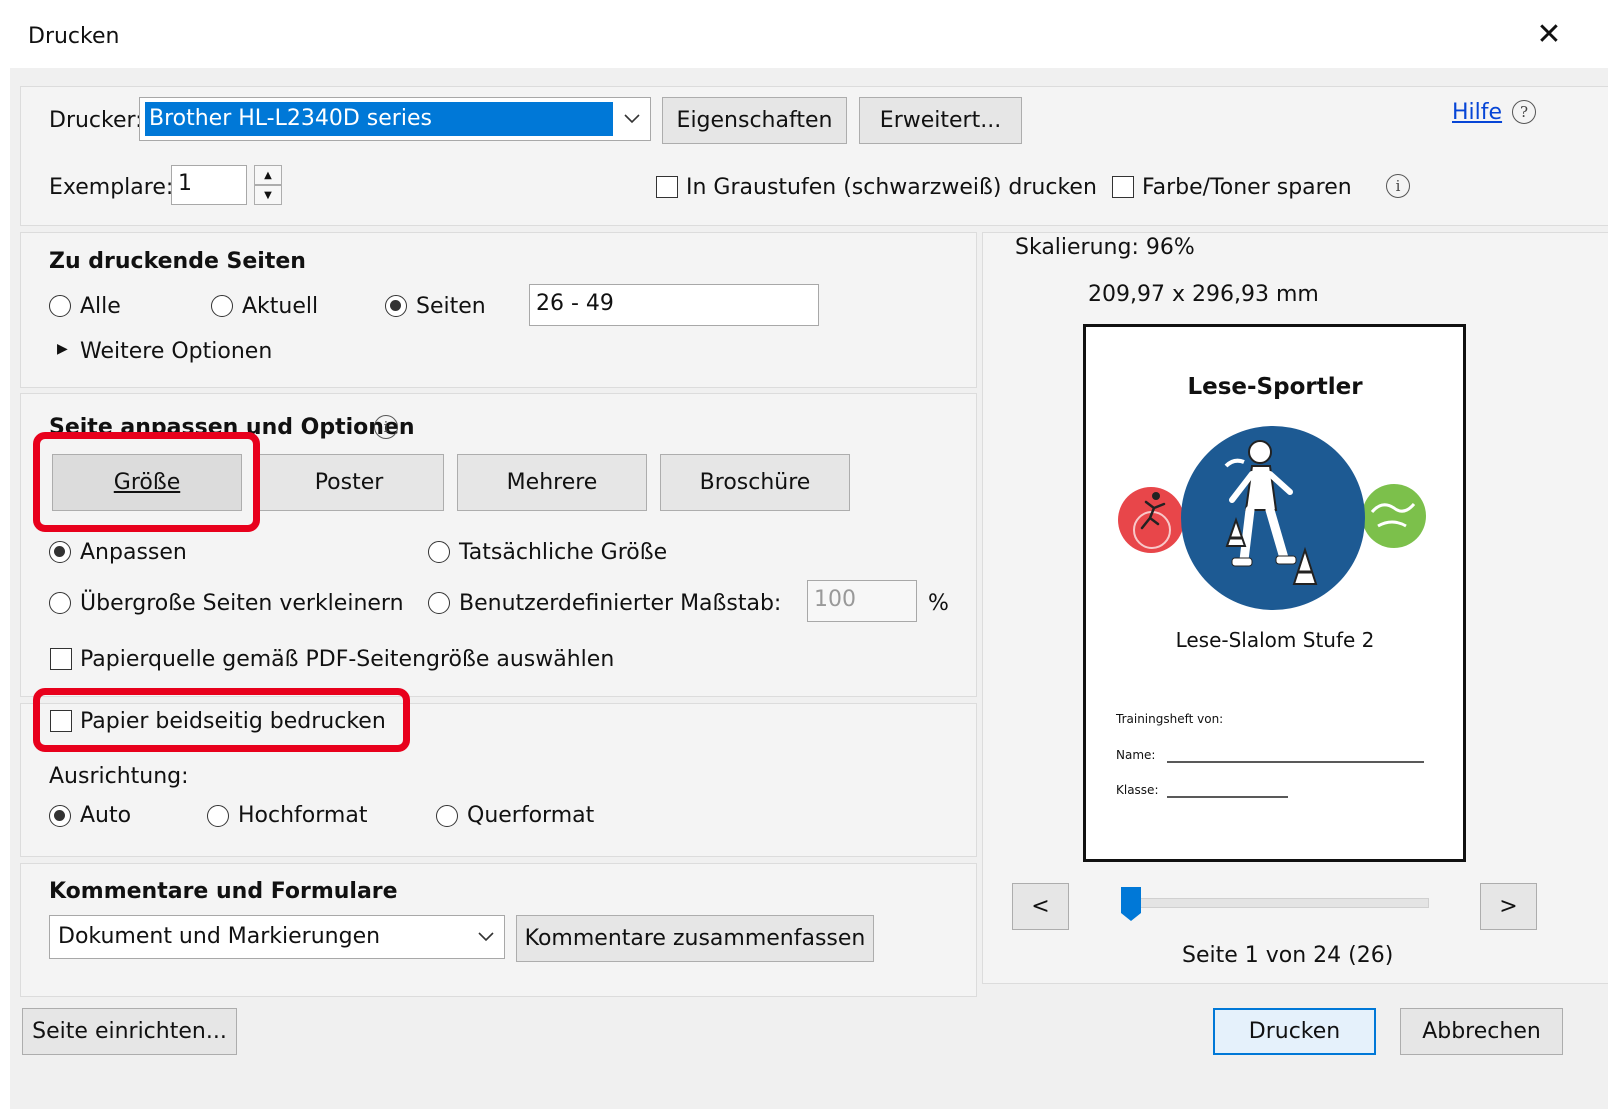 The image size is (1608, 1109). I want to click on summarize-comments-button: Kommentare zusammenfassen, so click(695, 938).